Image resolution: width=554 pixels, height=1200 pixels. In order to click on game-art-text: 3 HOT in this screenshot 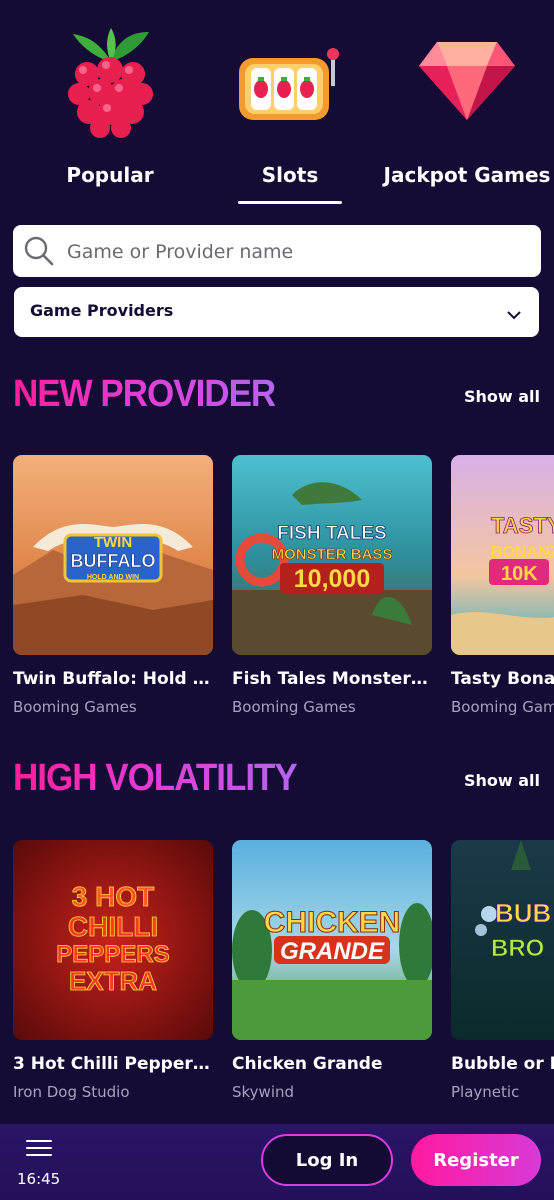, I will do `click(113, 896)`.